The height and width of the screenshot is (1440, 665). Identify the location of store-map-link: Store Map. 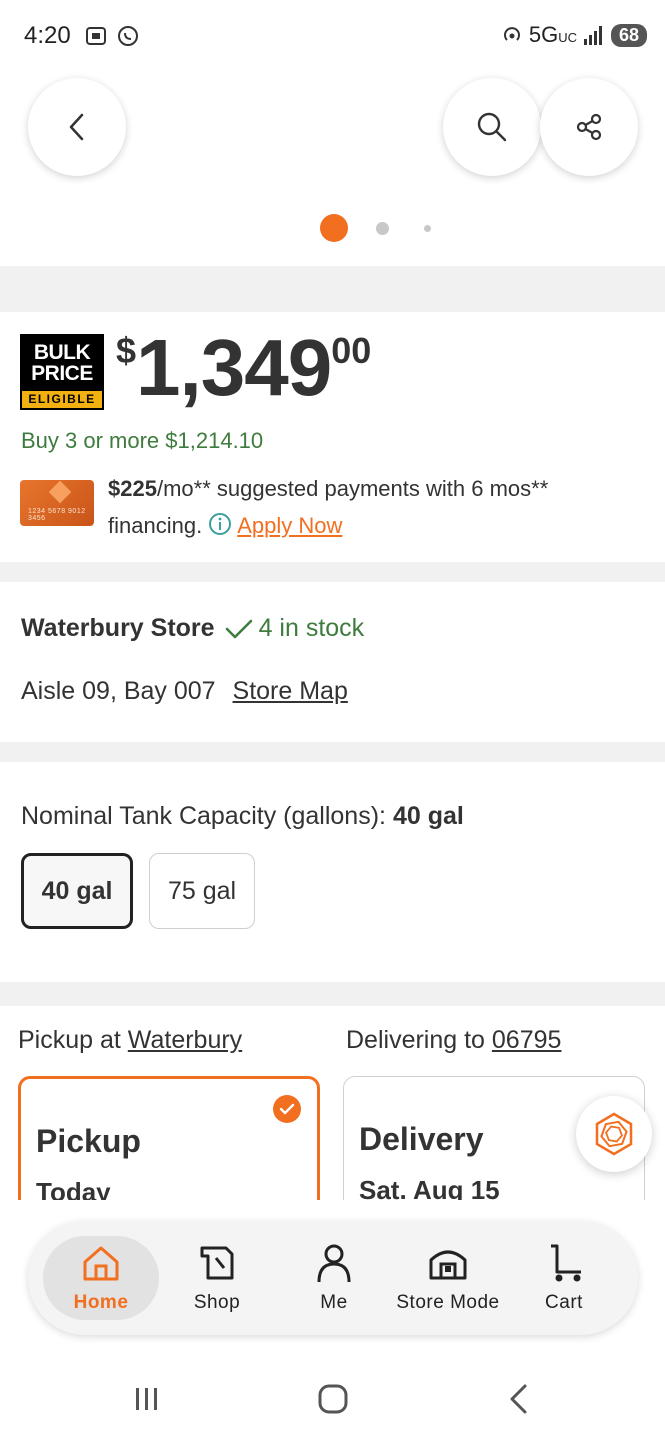
(290, 691).